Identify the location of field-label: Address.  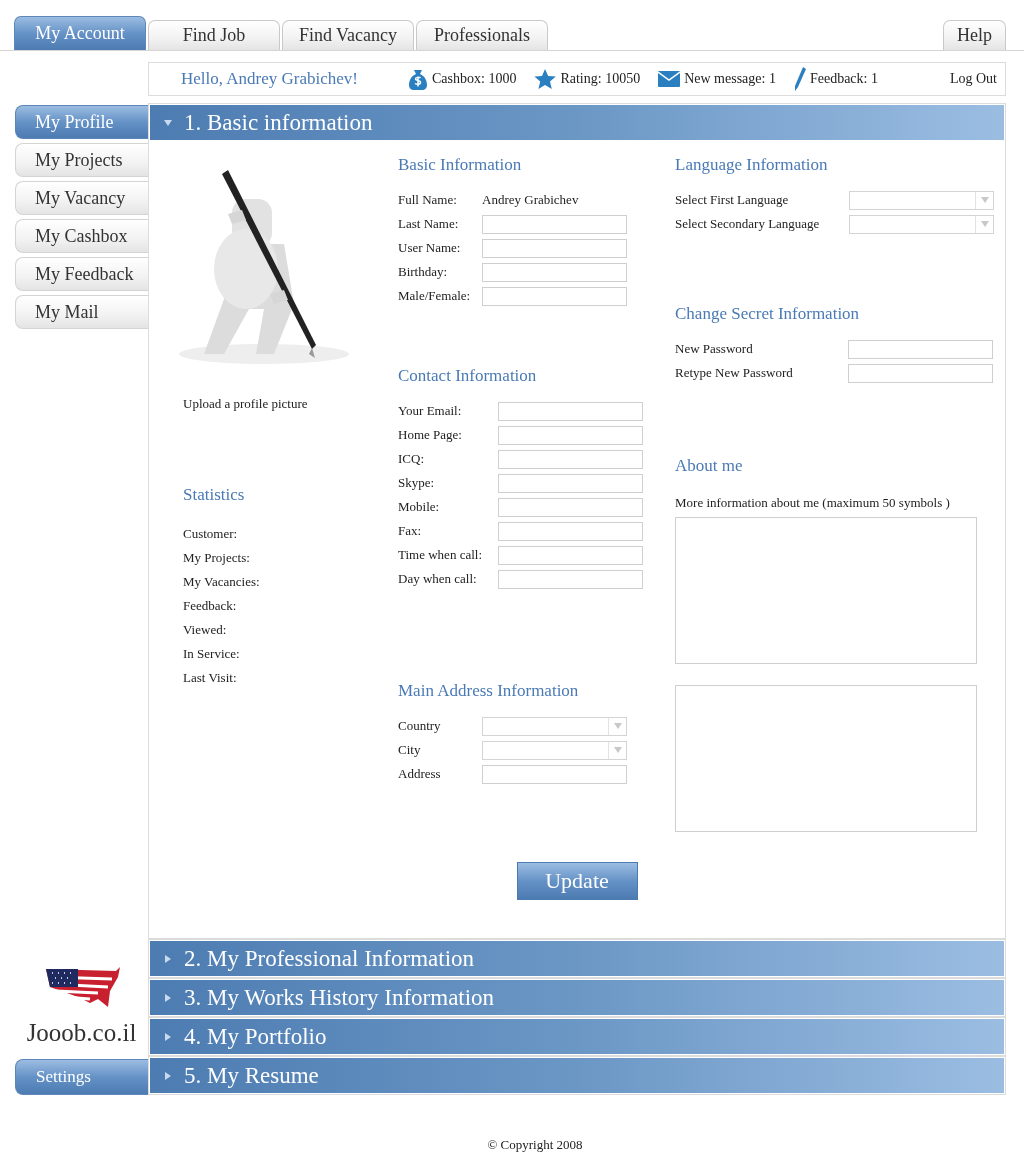
(420, 774).